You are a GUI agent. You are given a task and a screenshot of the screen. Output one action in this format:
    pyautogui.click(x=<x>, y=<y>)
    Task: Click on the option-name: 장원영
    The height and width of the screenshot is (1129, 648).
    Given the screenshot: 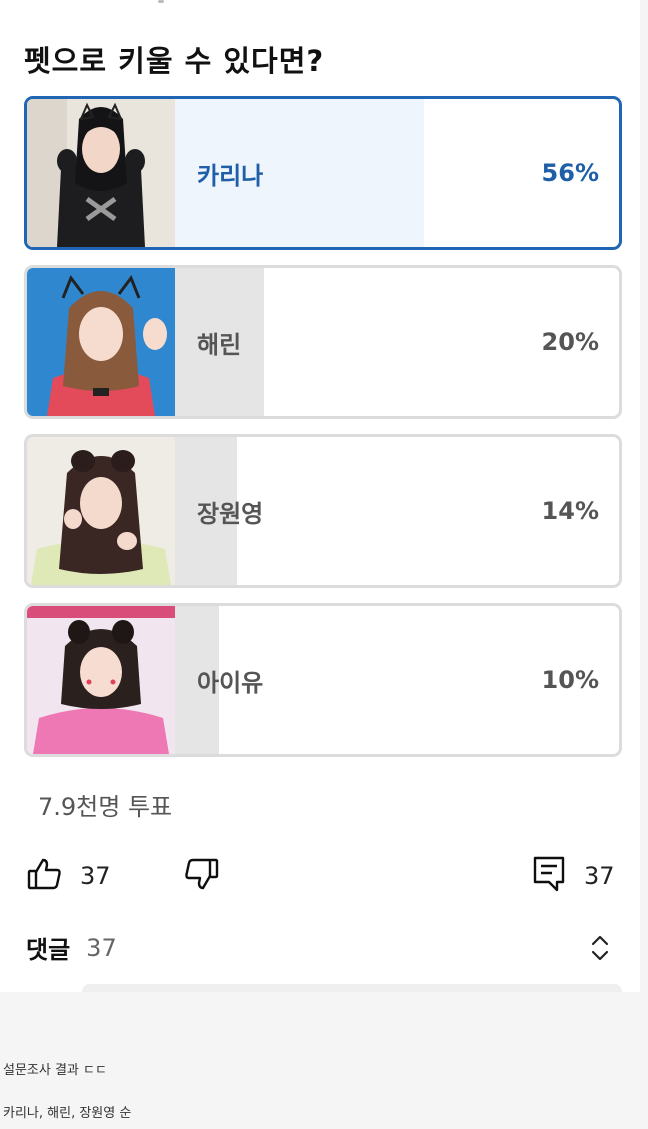 What is the action you would take?
    pyautogui.click(x=230, y=513)
    